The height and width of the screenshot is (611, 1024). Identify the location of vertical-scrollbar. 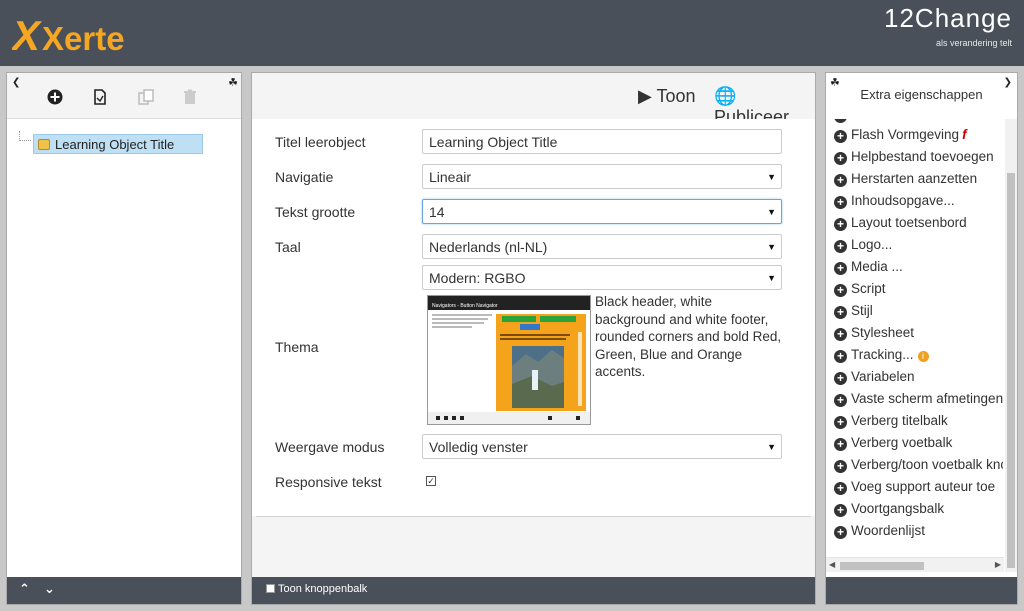
(1011, 345).